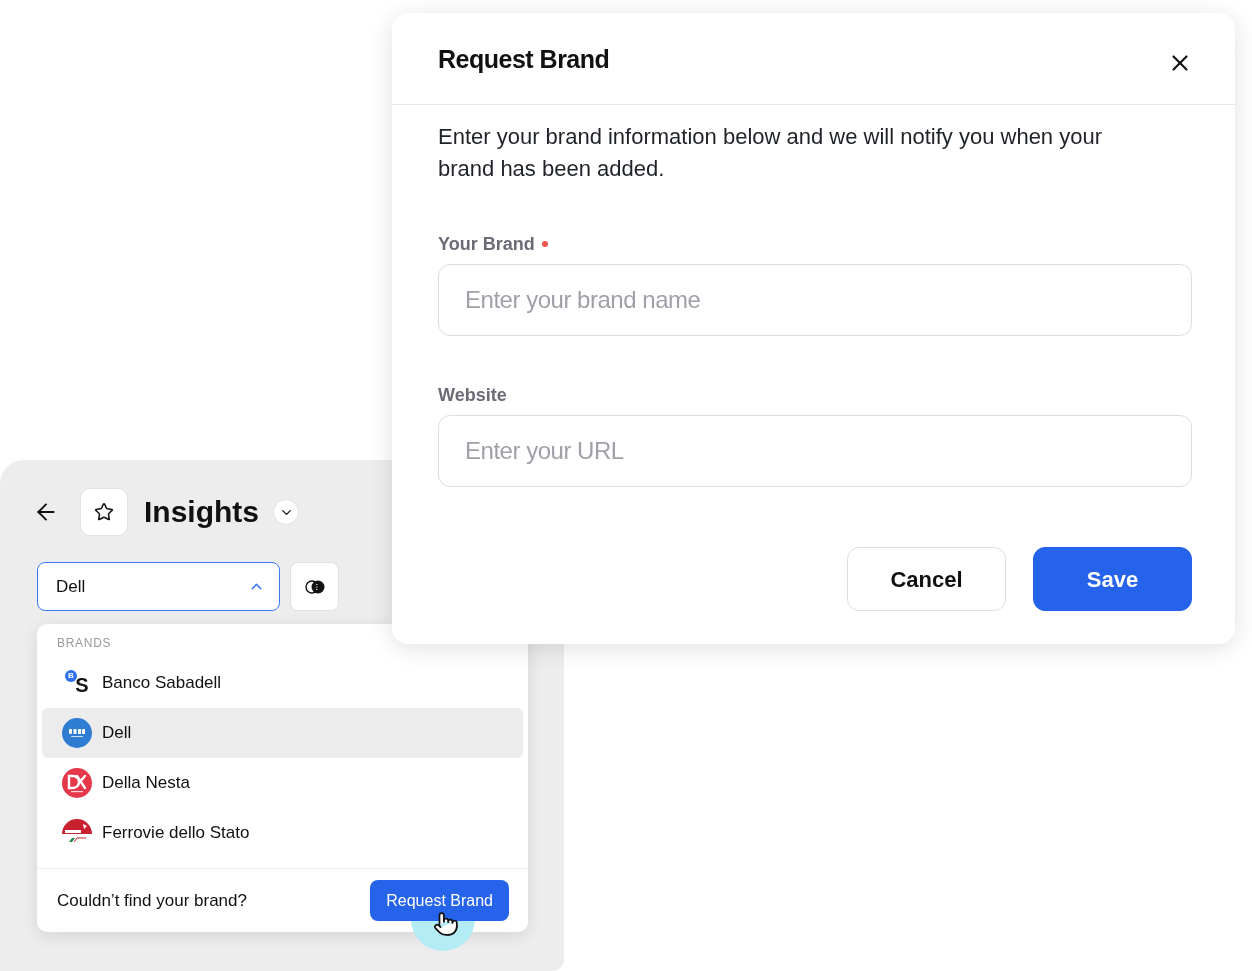 The height and width of the screenshot is (971, 1252). What do you see at coordinates (286, 512) in the screenshot?
I see `title-menu-button` at bounding box center [286, 512].